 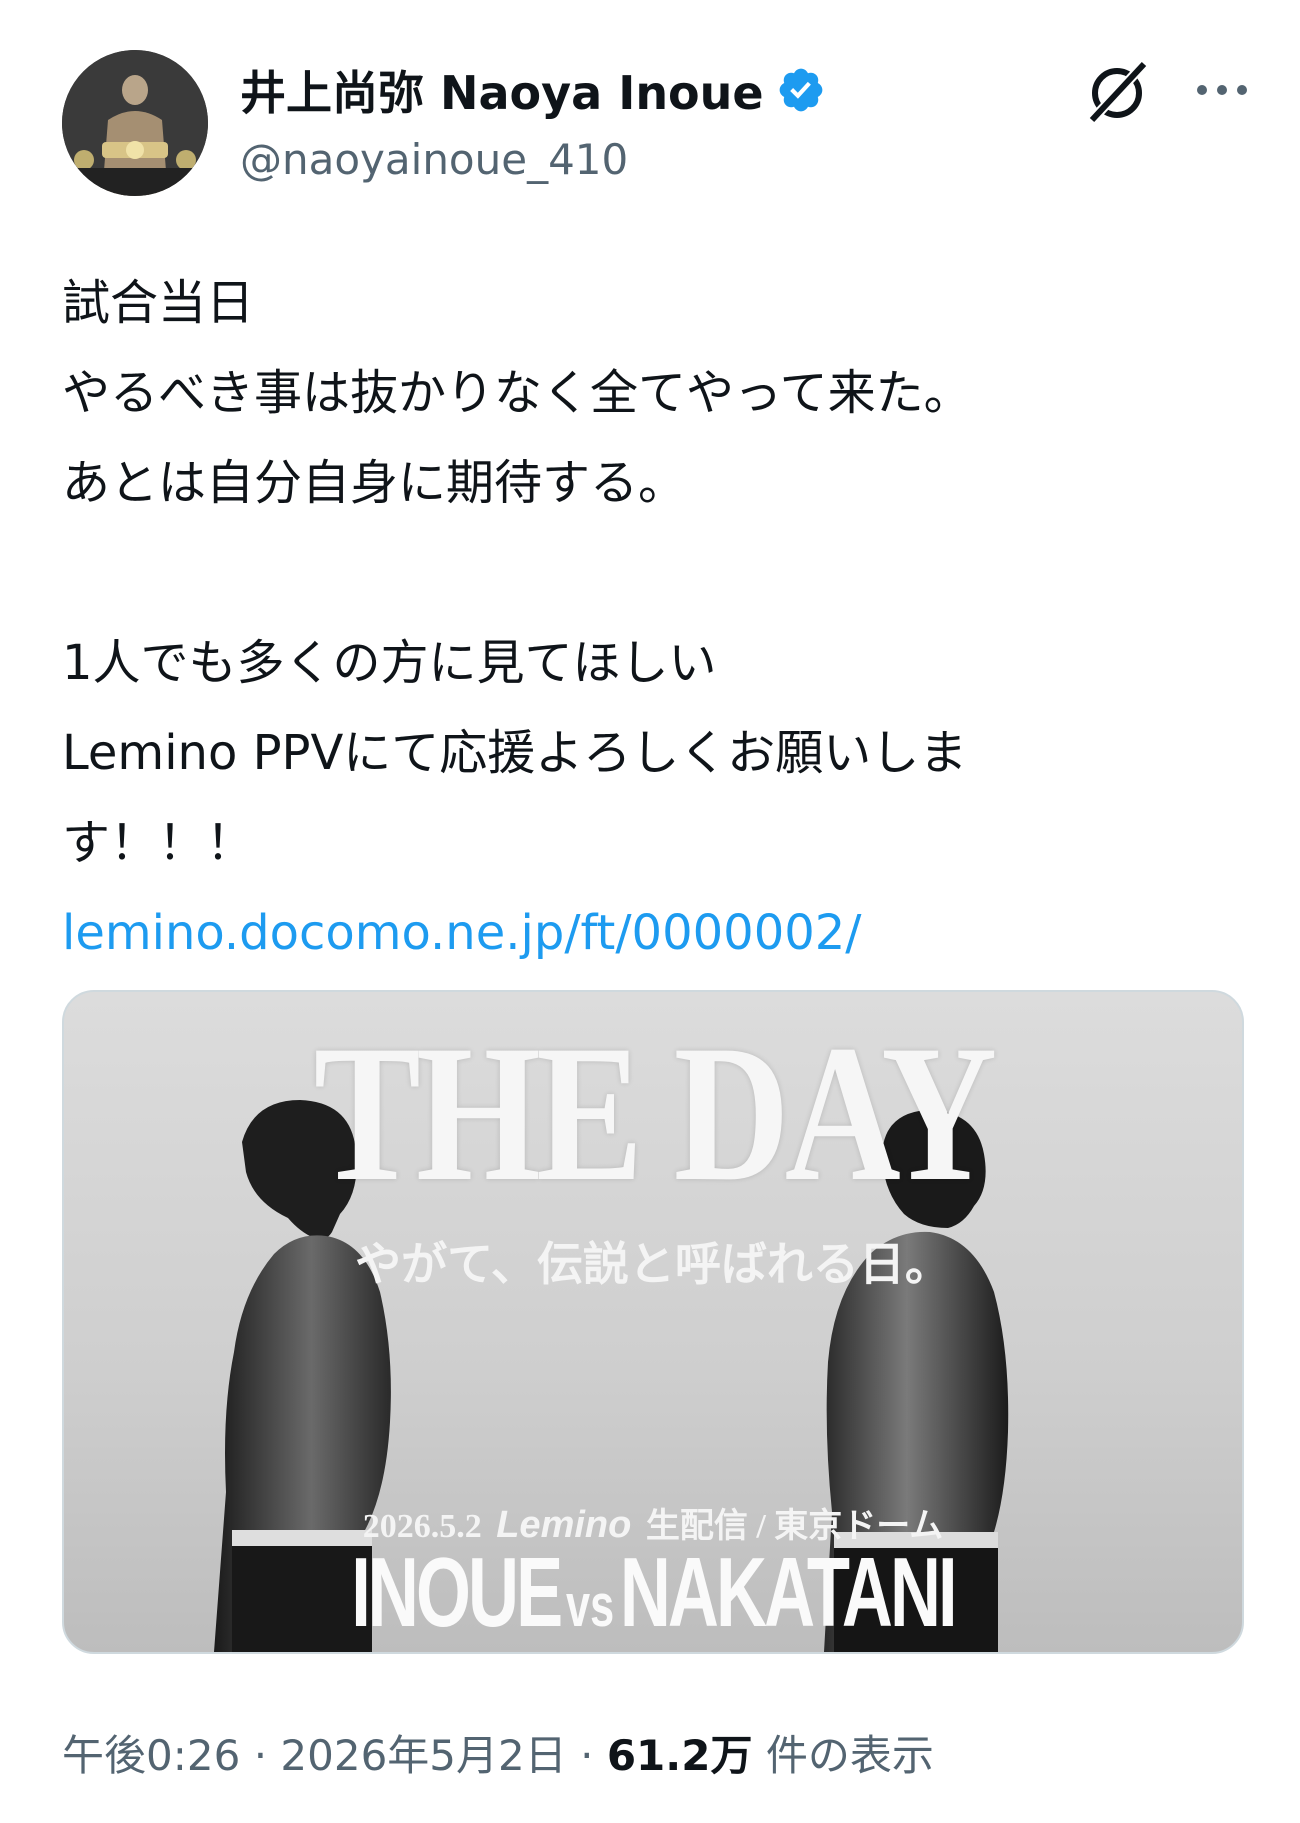 I want to click on tweet-line: 試合当日, so click(x=158, y=303).